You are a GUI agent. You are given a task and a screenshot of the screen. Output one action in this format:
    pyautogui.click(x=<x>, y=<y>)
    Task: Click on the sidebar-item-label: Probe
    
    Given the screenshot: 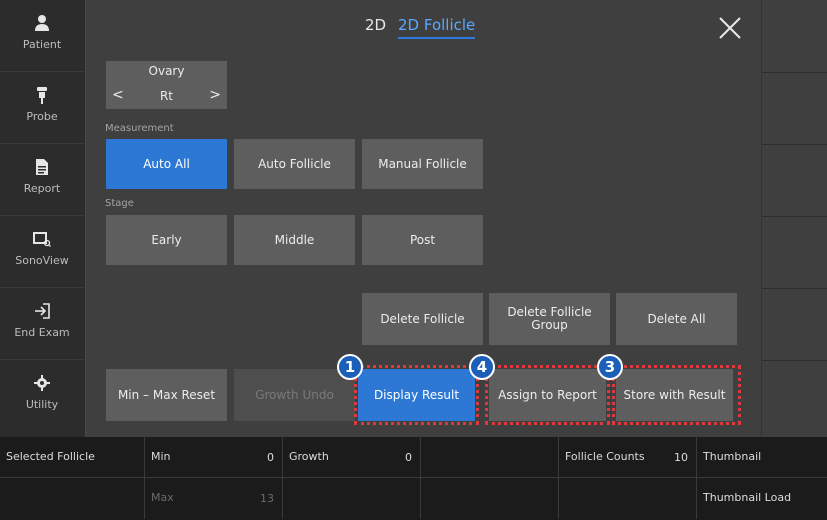 What is the action you would take?
    pyautogui.click(x=42, y=116)
    